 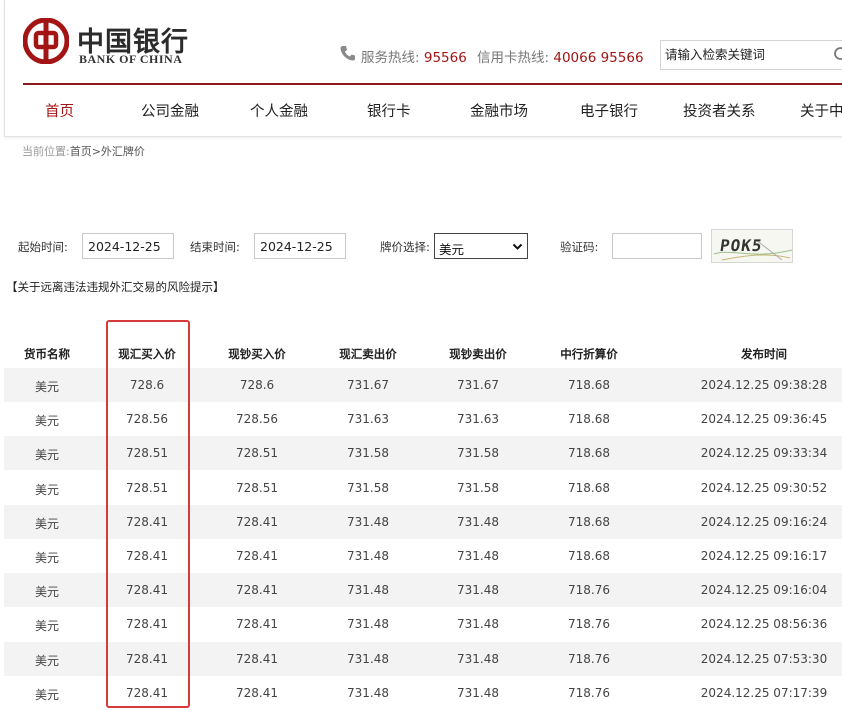 I want to click on header-boc-conversion: 中行折算价, so click(x=589, y=354).